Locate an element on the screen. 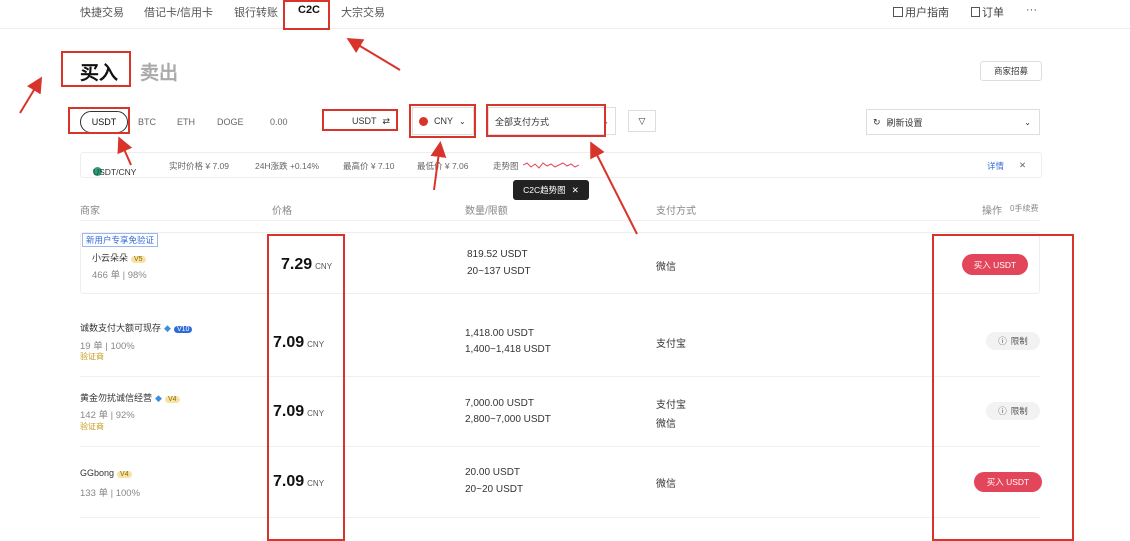 Image resolution: width=1130 pixels, height=541 pixels. annotation-box-usdt is located at coordinates (99, 120).